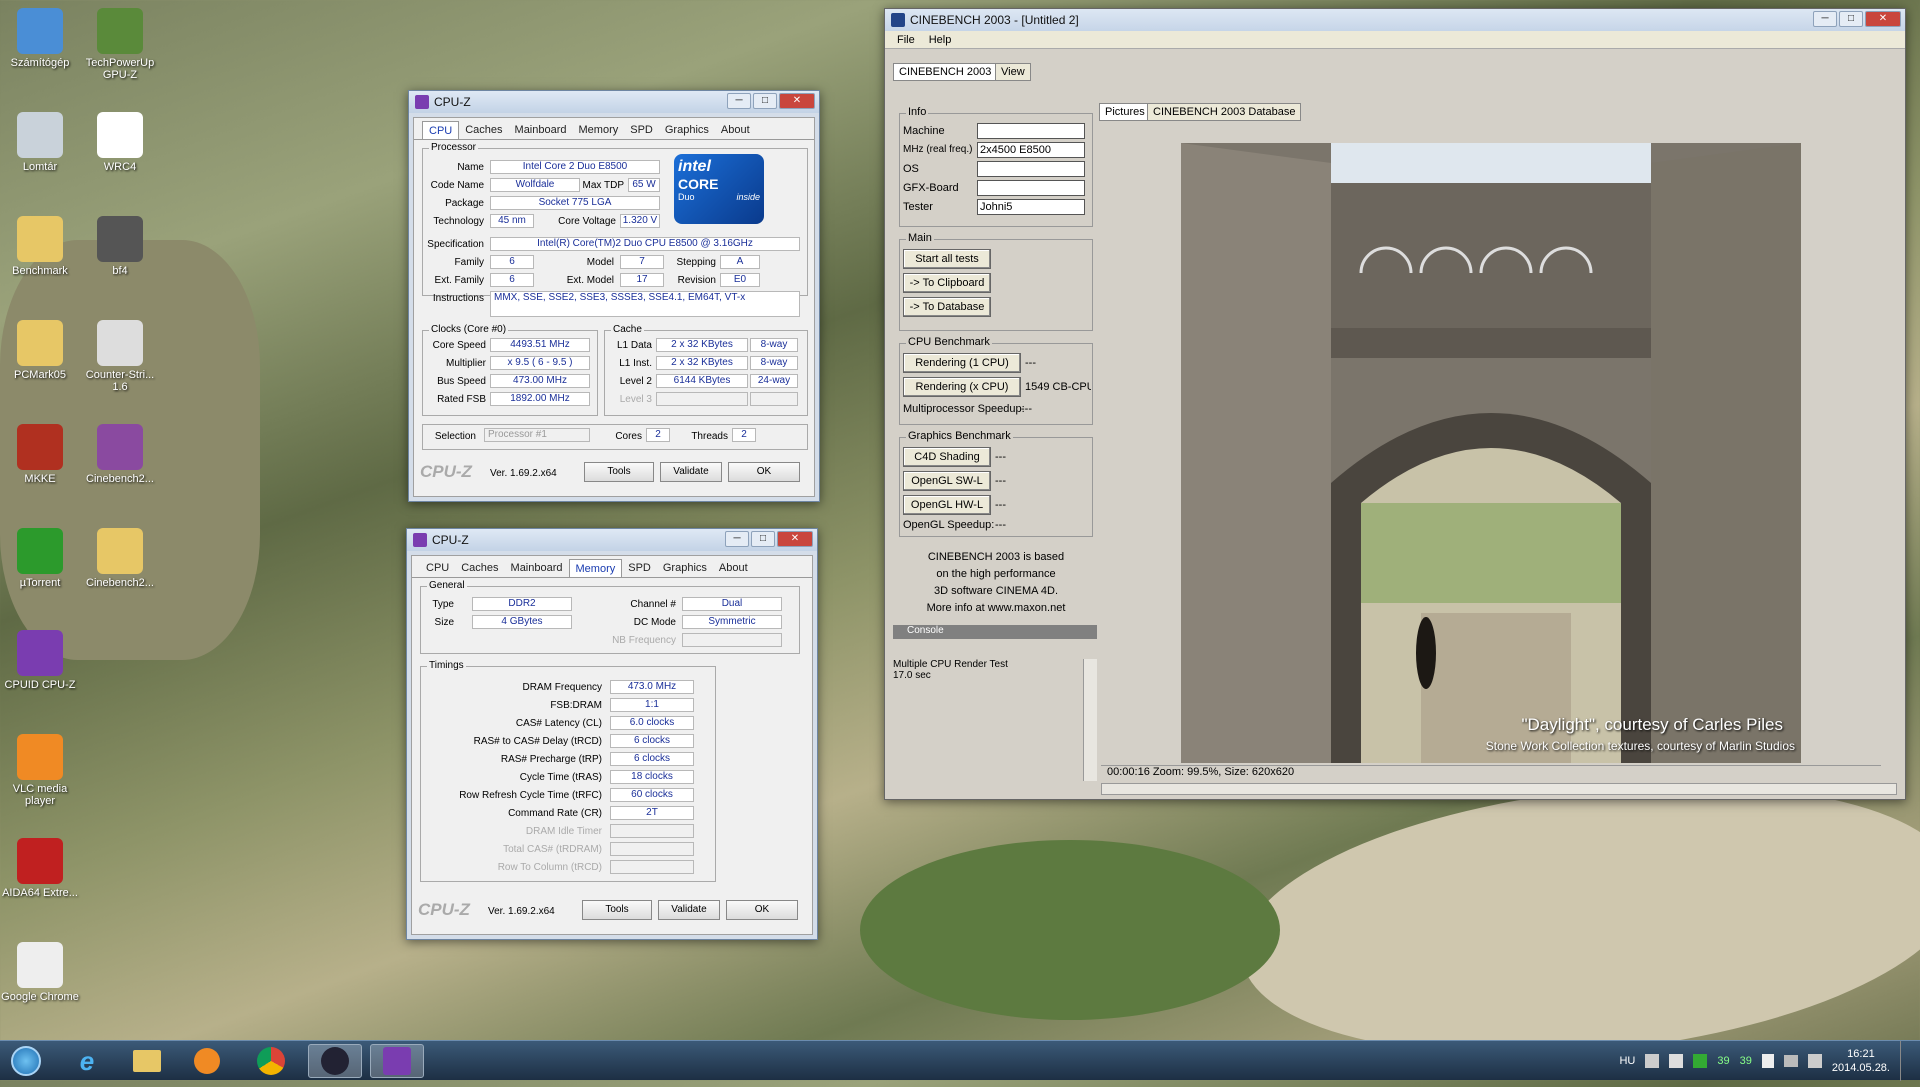 The image size is (1920, 1087). What do you see at coordinates (40, 454) in the screenshot?
I see `desktop-icon: MKKE` at bounding box center [40, 454].